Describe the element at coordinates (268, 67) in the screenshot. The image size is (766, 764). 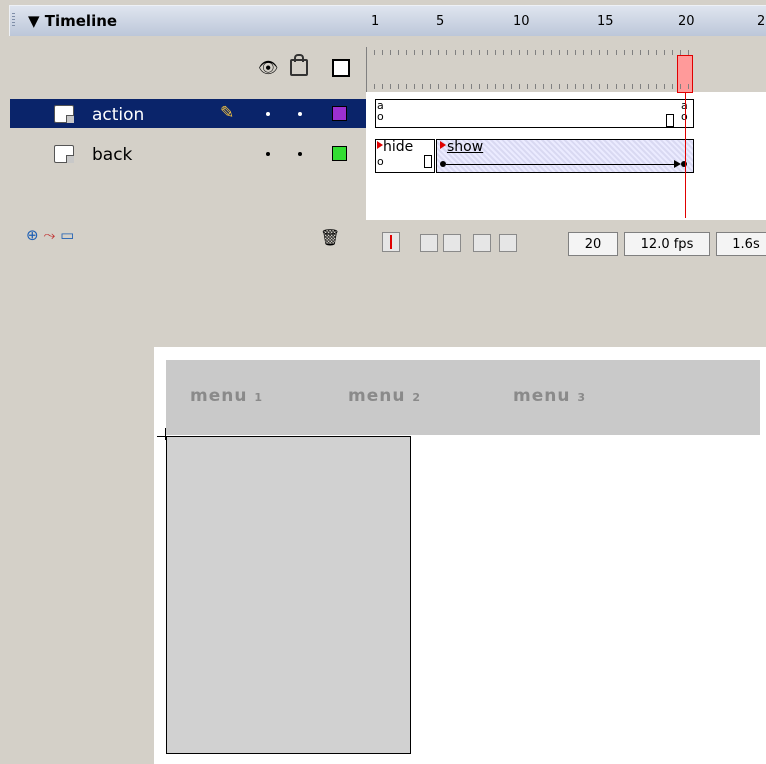
I see `eye-icon: 👁` at that location.